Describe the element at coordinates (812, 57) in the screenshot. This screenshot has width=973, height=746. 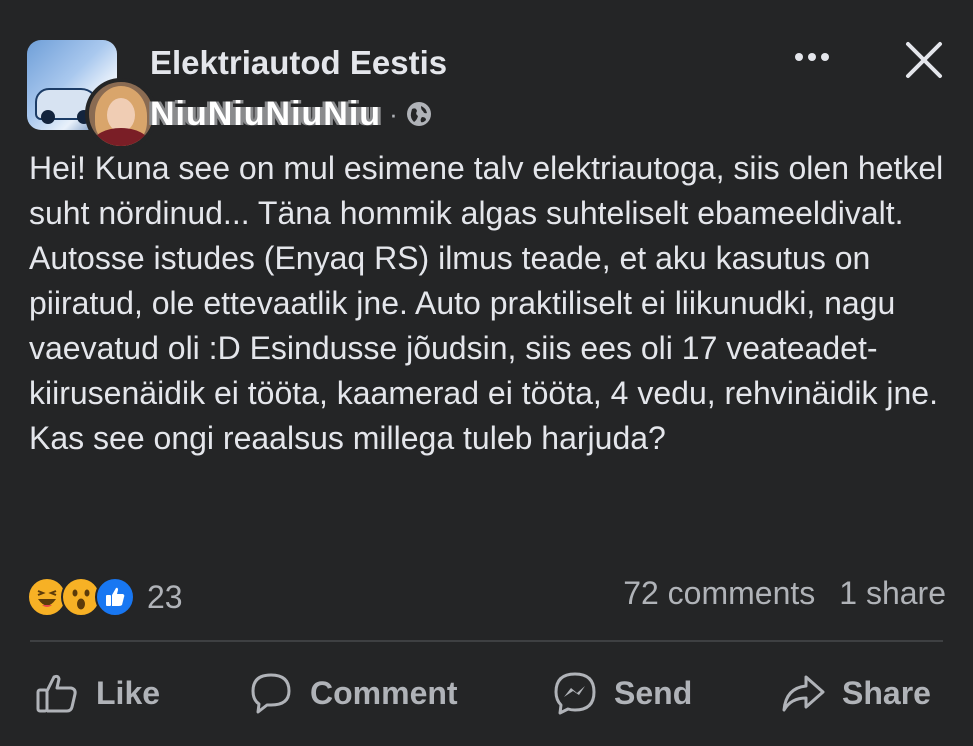
I see `more-options-icon` at that location.